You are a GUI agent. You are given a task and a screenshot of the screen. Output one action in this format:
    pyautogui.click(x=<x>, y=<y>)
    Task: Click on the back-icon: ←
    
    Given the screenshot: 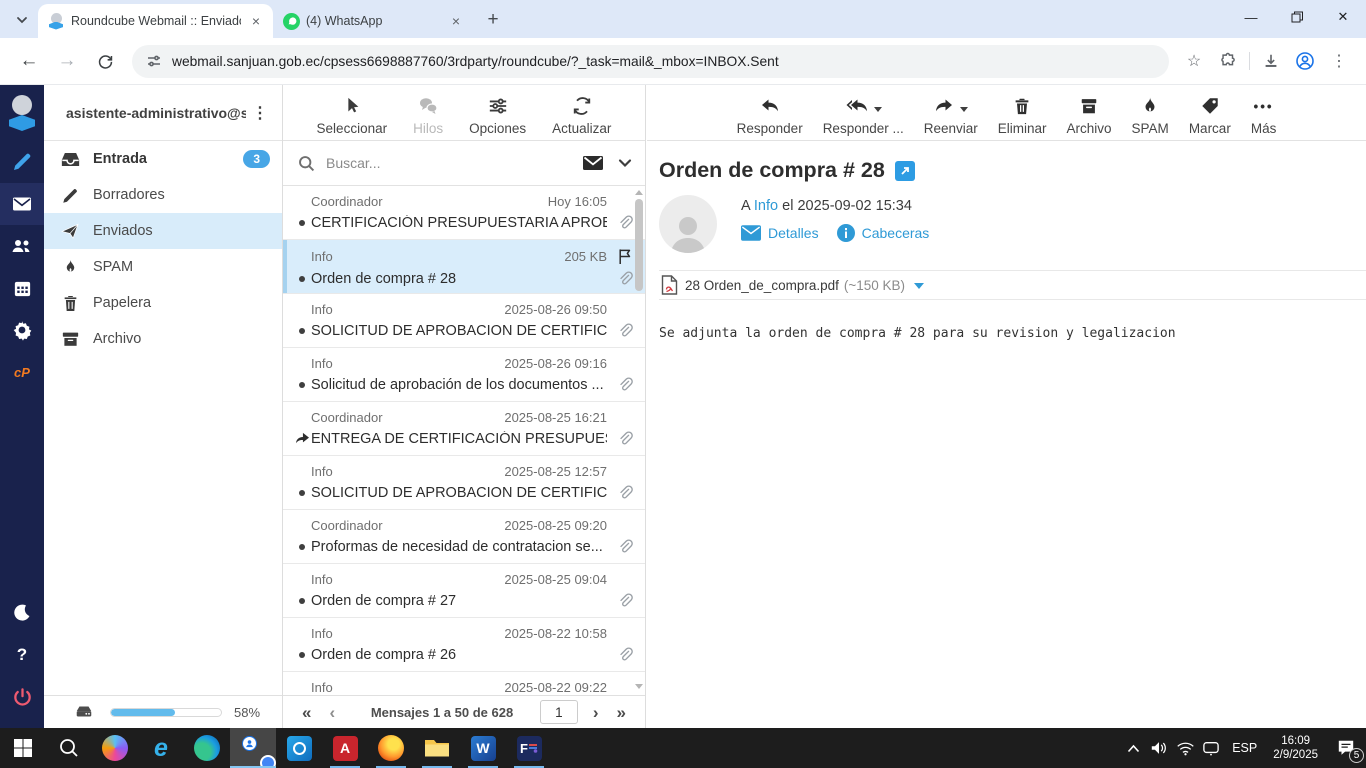 What is the action you would take?
    pyautogui.click(x=29, y=61)
    